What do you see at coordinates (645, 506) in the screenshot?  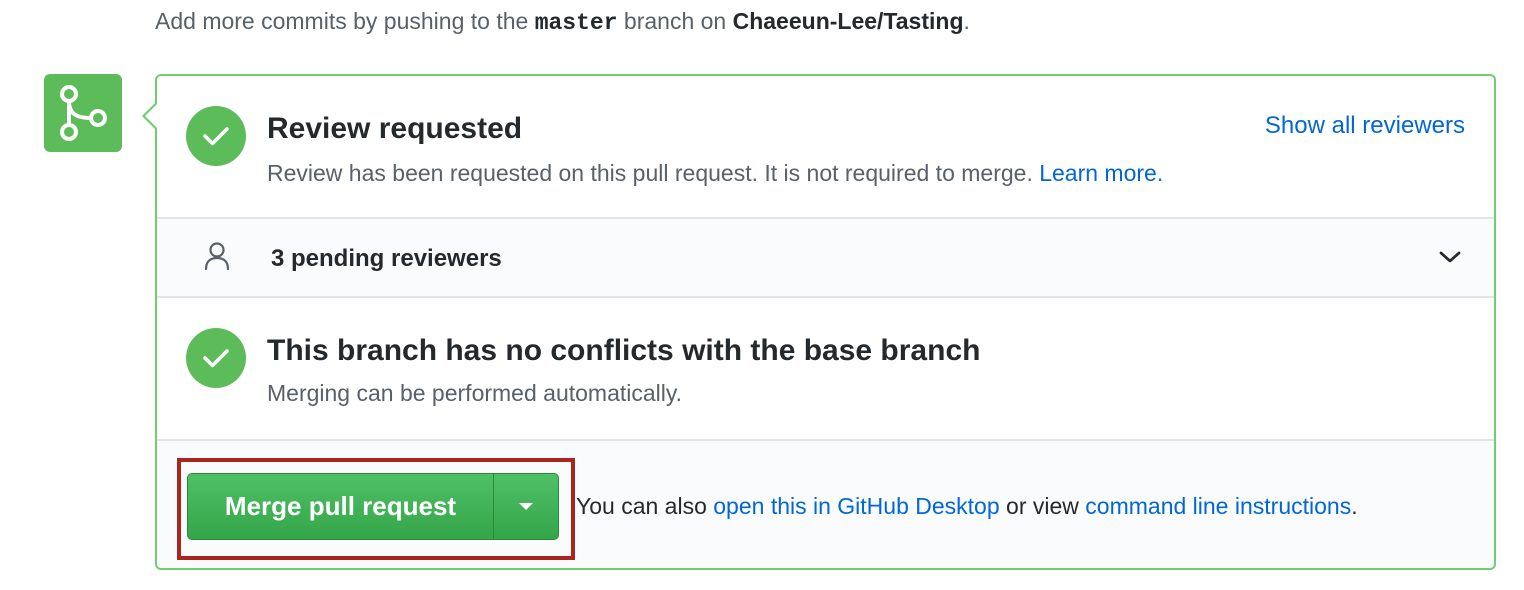 I see `merge-help-prefix: You can also` at bounding box center [645, 506].